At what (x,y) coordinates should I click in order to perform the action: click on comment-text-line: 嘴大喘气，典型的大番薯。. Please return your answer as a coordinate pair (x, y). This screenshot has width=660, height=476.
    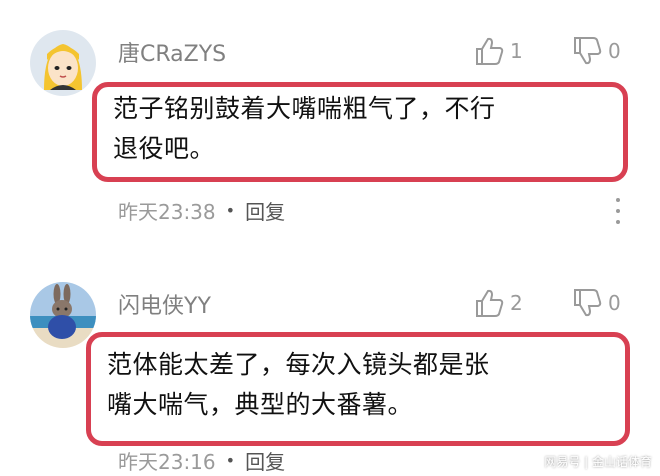
    Looking at the image, I should click on (260, 404).